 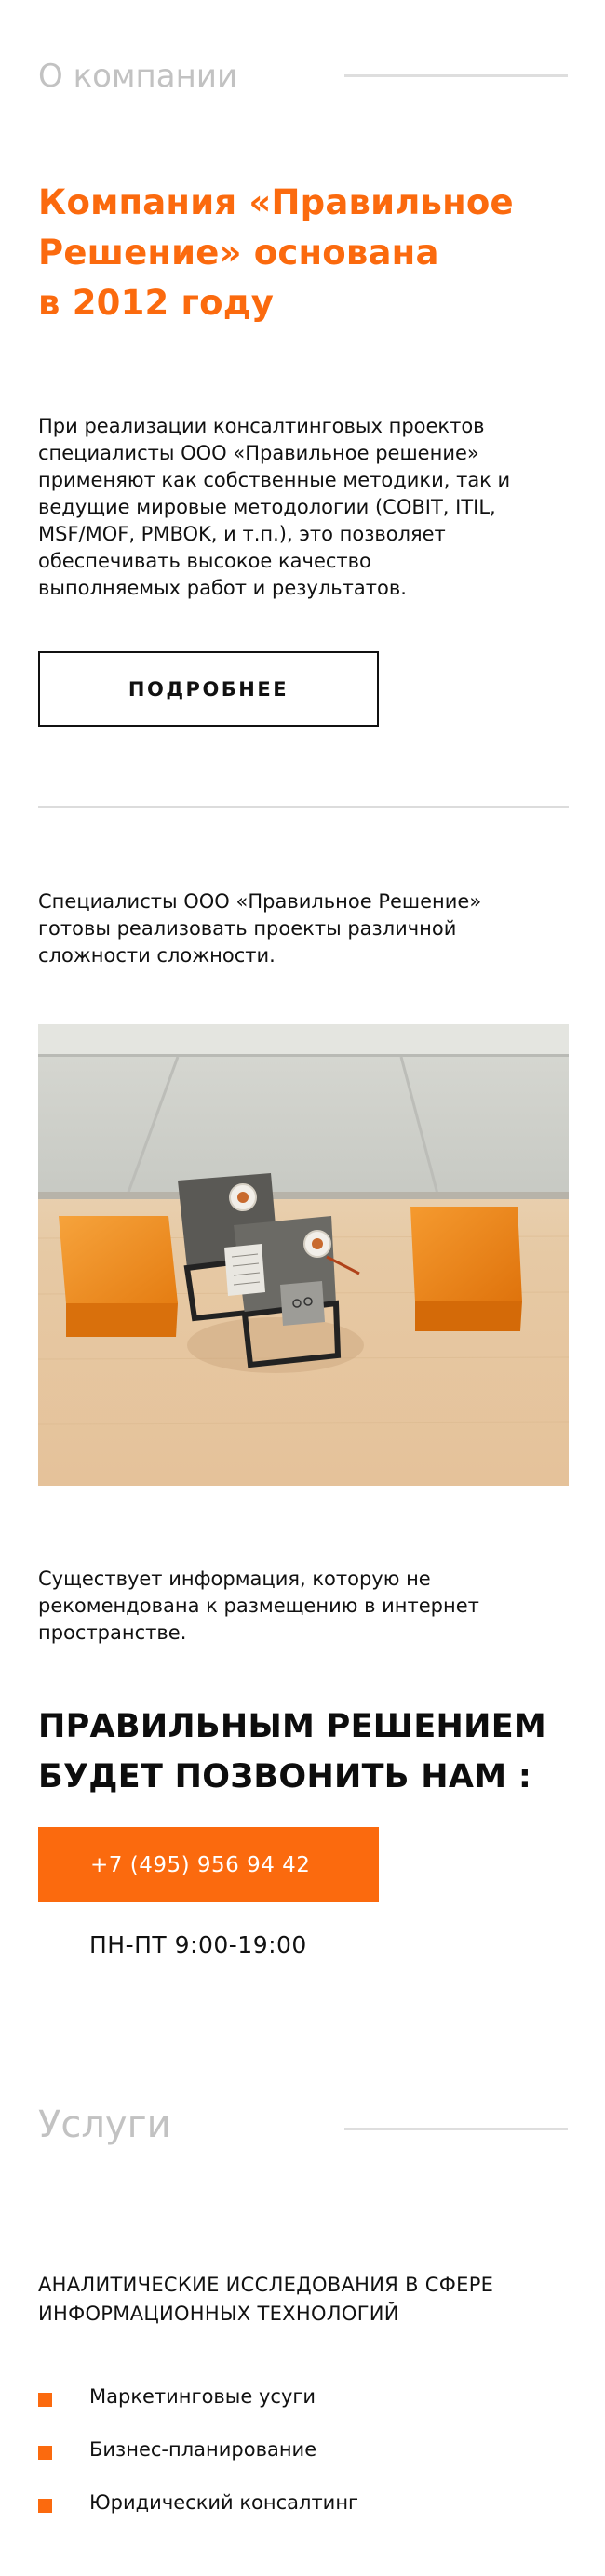 What do you see at coordinates (258, 453) in the screenshot?
I see `paragraph-line: специалисты ООО «Правильное решение»` at bounding box center [258, 453].